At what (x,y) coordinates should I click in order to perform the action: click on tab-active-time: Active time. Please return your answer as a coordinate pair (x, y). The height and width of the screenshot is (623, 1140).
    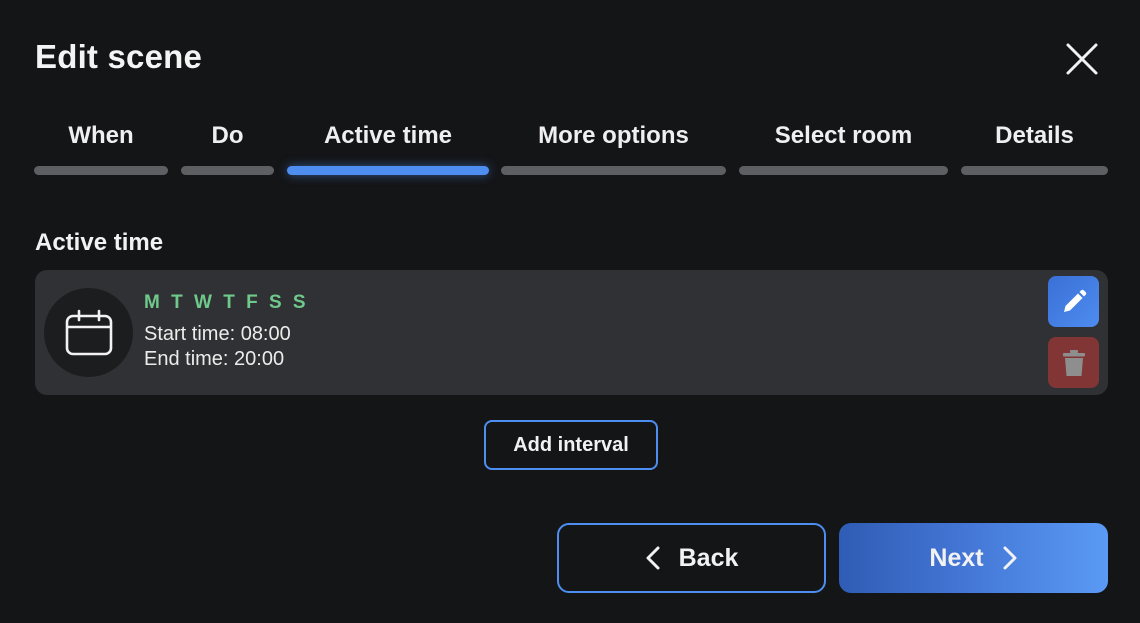
    Looking at the image, I should click on (388, 150).